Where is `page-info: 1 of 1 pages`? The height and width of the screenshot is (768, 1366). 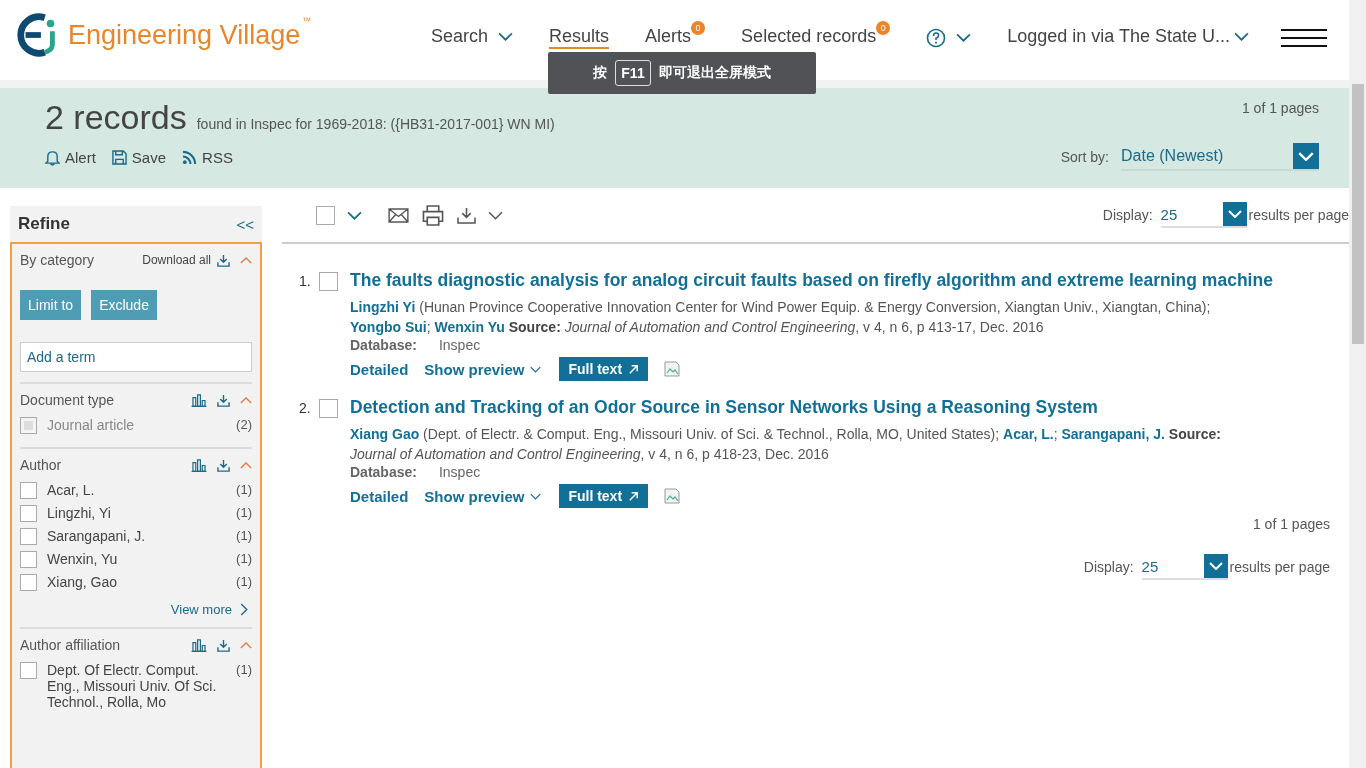 page-info: 1 of 1 pages is located at coordinates (1280, 108).